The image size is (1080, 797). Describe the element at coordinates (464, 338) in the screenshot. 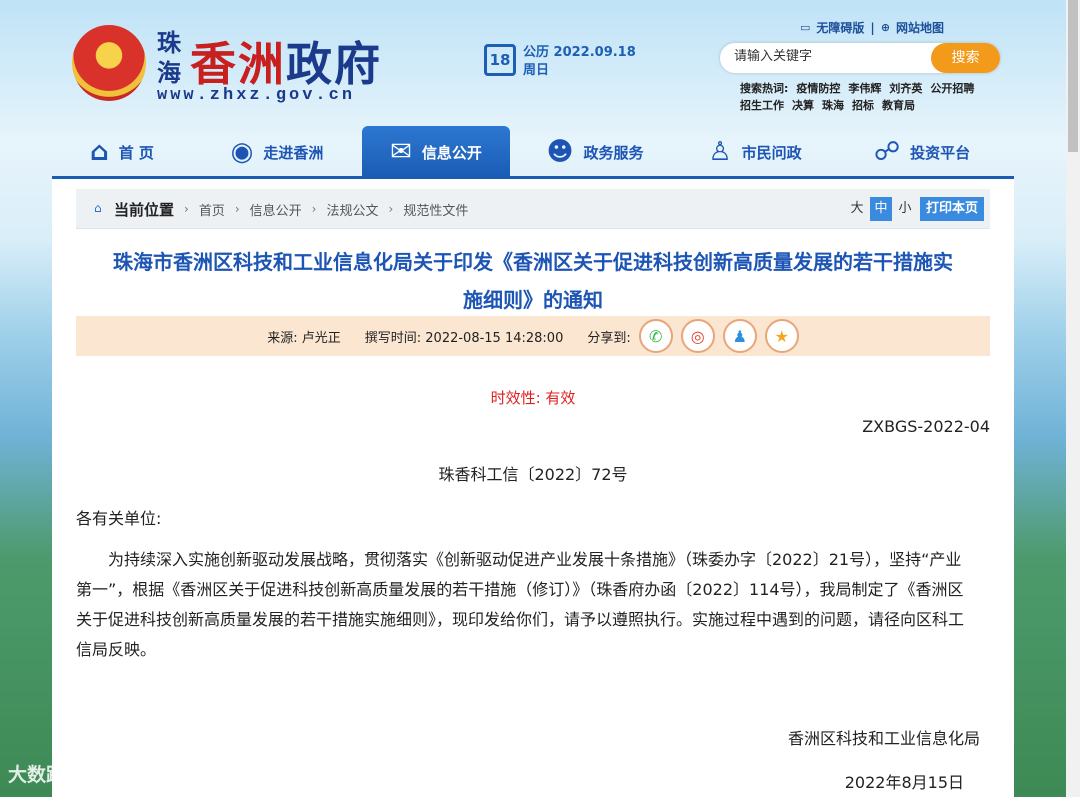

I see `article-time: 撰写时间: 2022-08-15 14:28:00` at that location.